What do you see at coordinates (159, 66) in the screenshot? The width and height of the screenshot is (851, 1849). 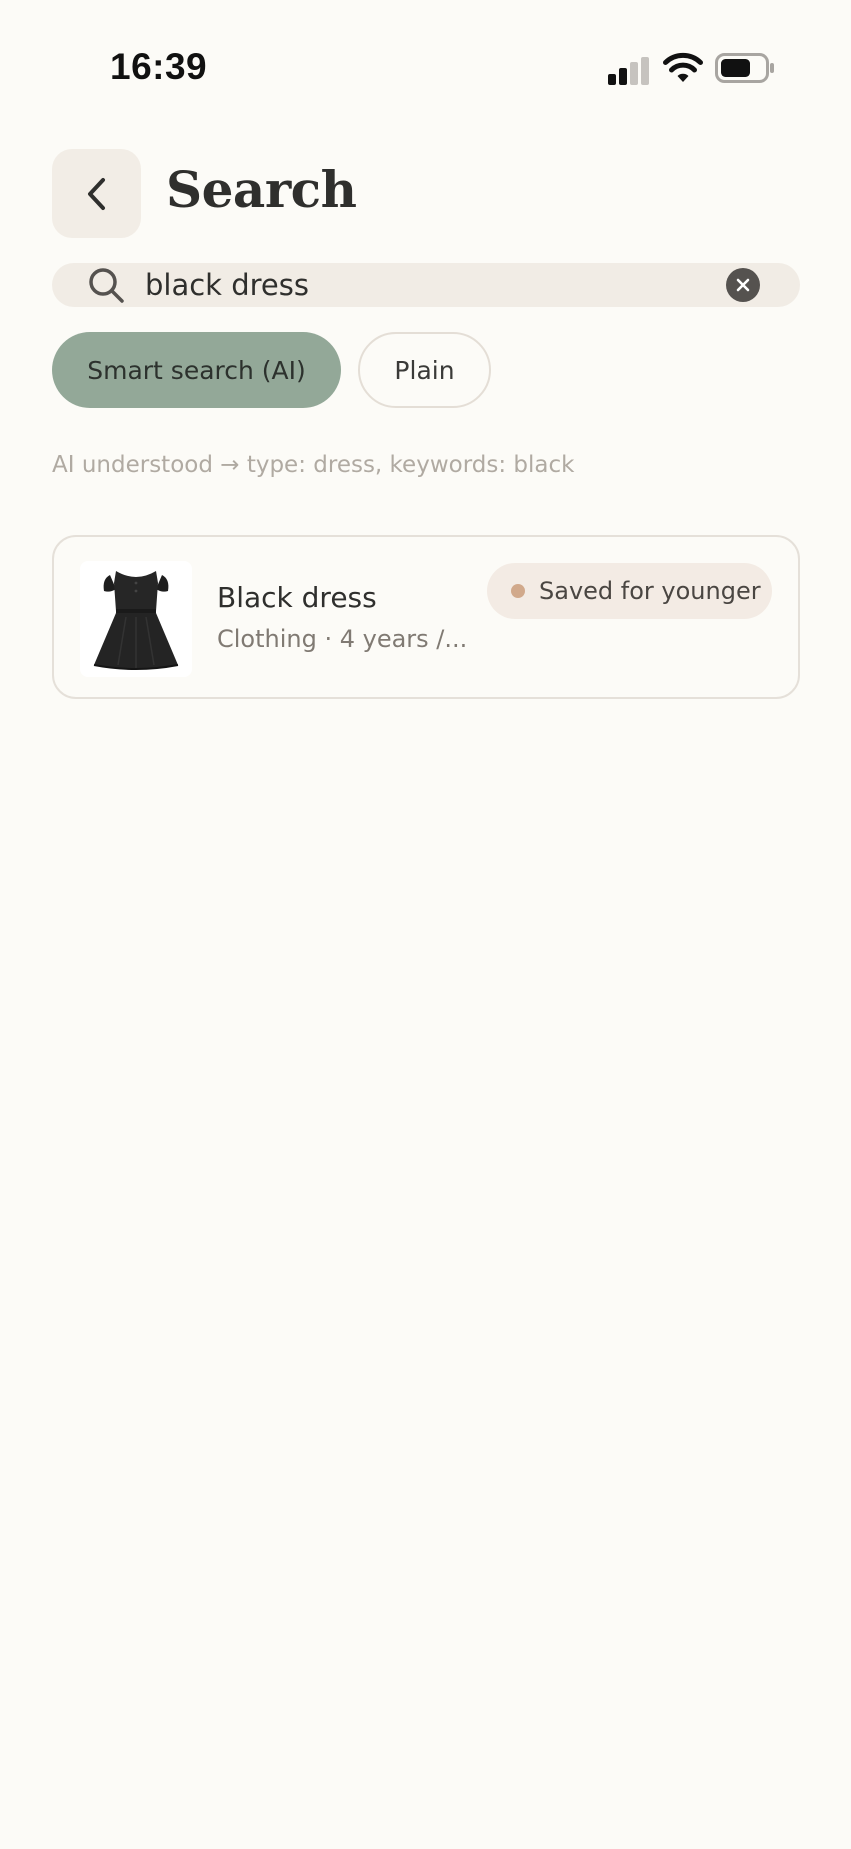 I see `status-time: 16:39` at bounding box center [159, 66].